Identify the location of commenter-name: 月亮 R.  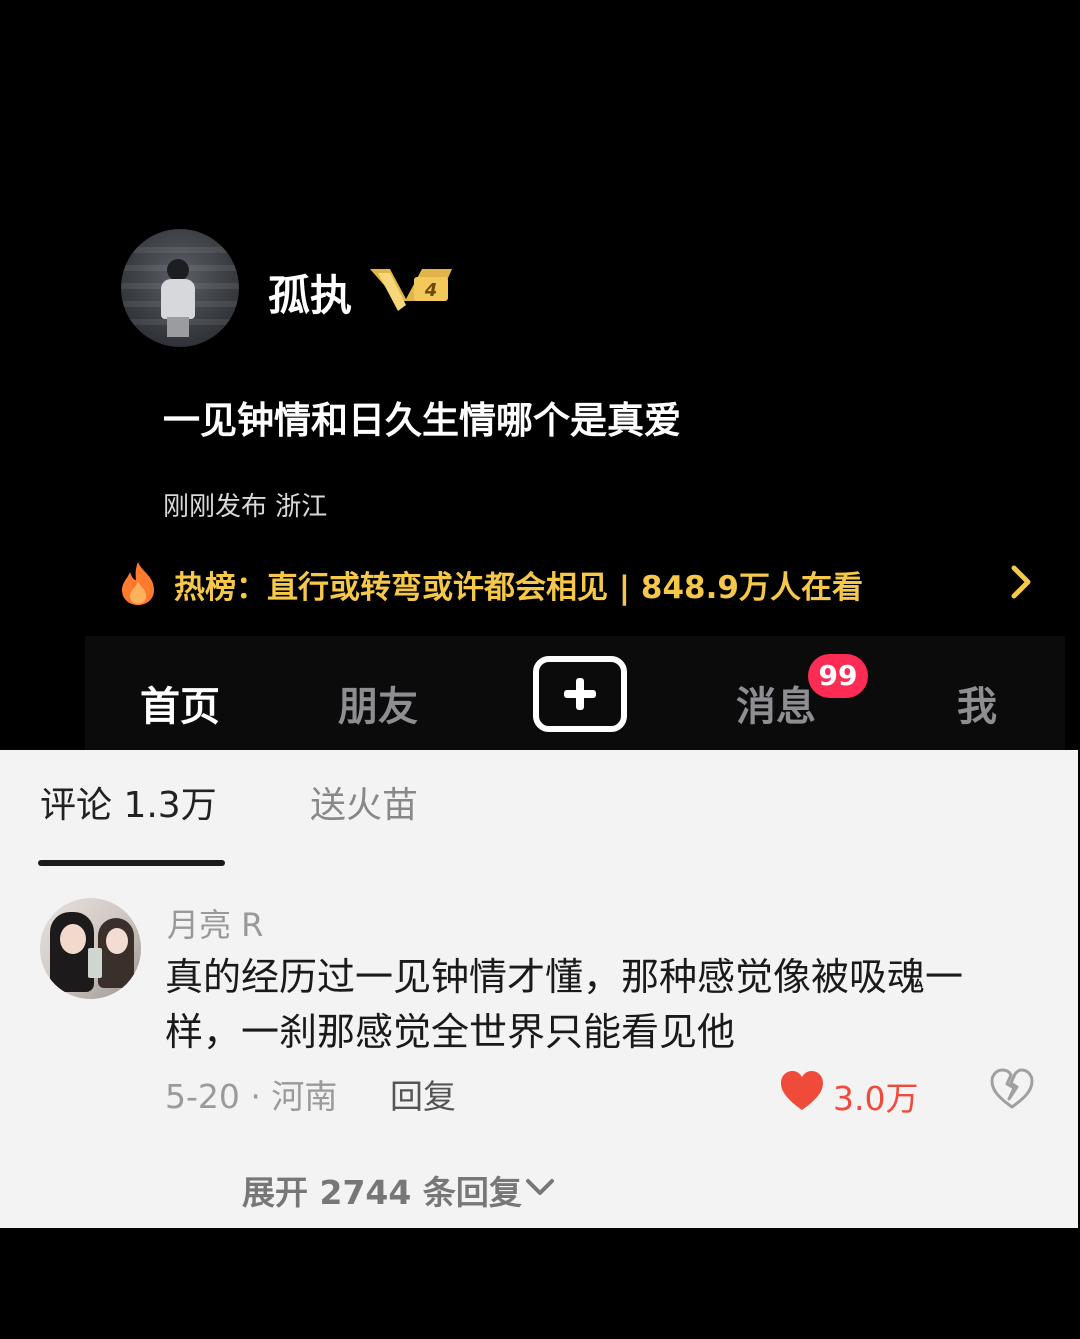
(215, 923).